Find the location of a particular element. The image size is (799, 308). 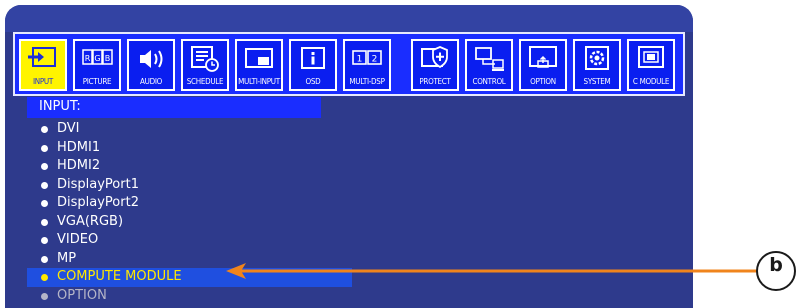

rgb-picture-icon: R G B is located at coordinates (97, 57).